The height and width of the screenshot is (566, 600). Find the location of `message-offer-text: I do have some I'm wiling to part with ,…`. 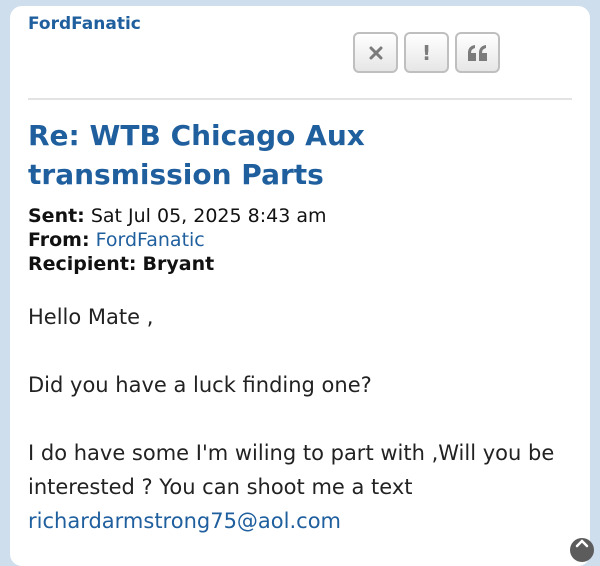

message-offer-text: I do have some I'm wiling to part with ,… is located at coordinates (291, 470).